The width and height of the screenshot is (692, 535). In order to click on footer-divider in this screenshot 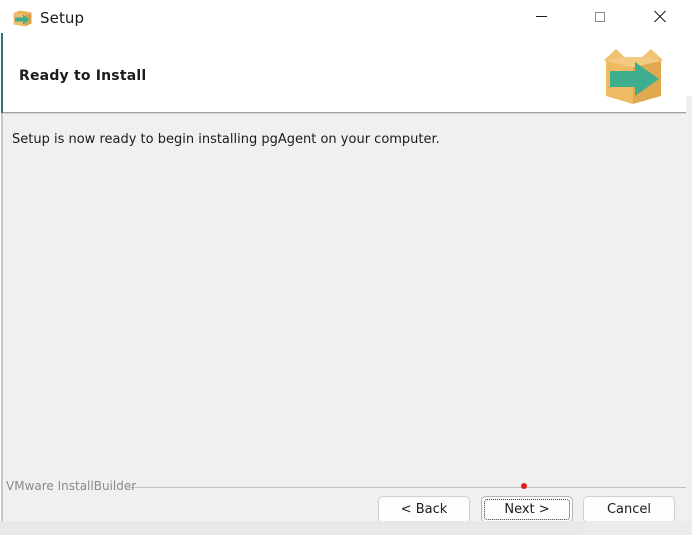, I will do `click(408, 487)`.